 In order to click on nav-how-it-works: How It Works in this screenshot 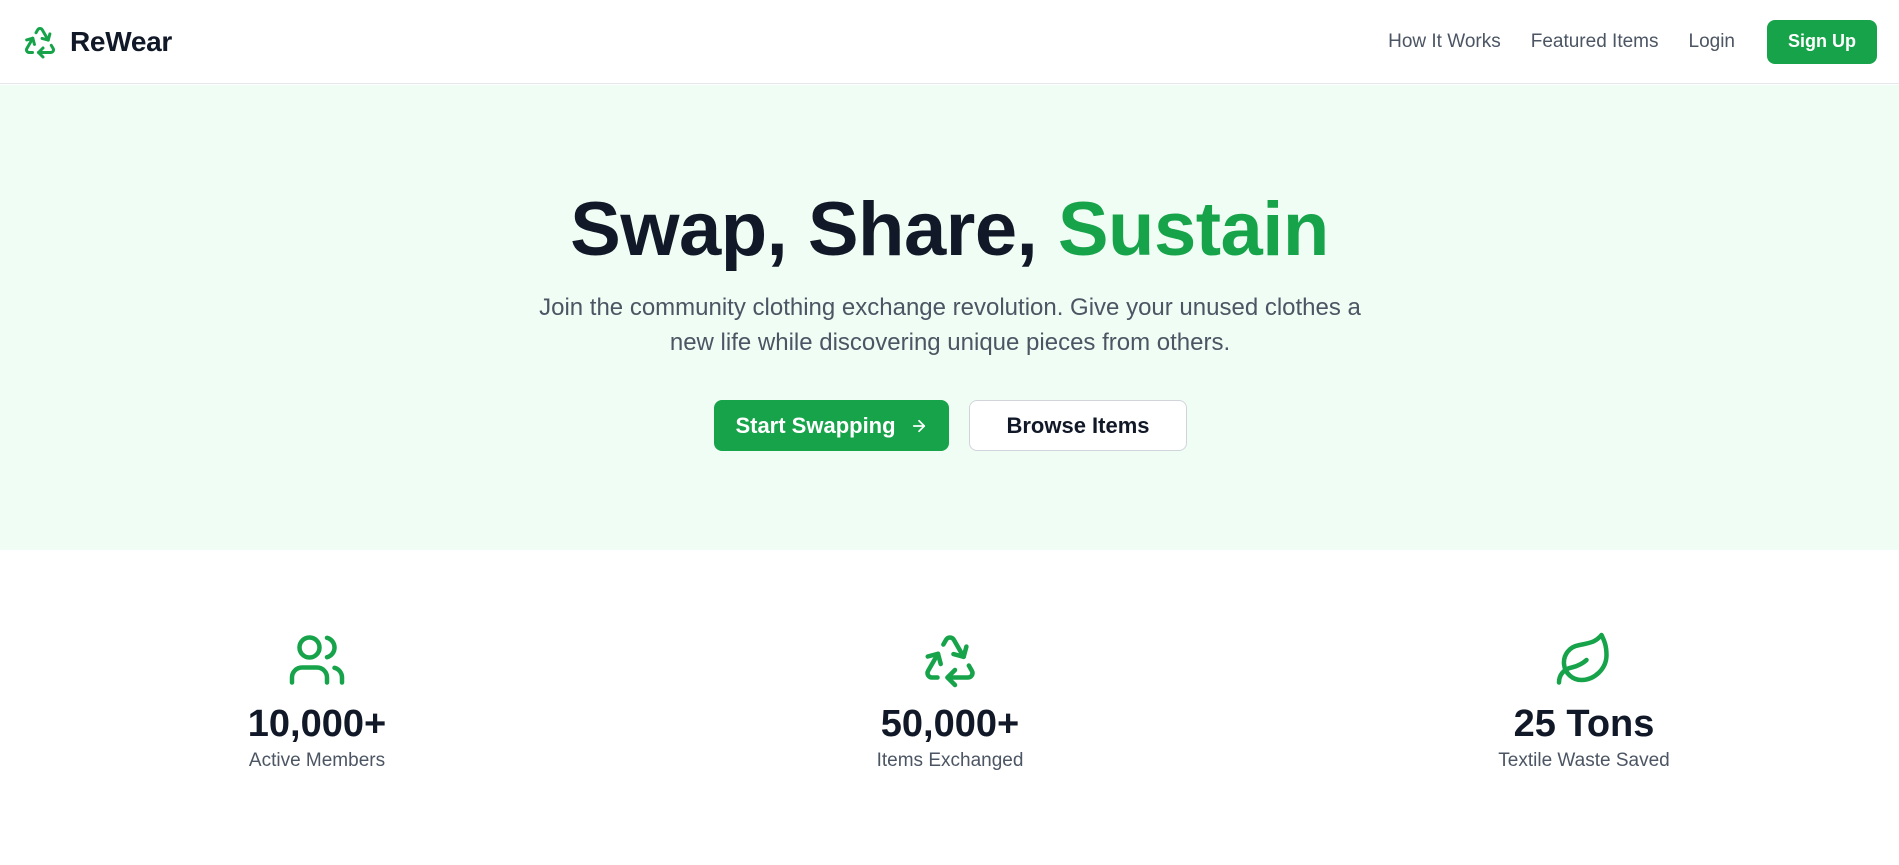, I will do `click(1444, 42)`.